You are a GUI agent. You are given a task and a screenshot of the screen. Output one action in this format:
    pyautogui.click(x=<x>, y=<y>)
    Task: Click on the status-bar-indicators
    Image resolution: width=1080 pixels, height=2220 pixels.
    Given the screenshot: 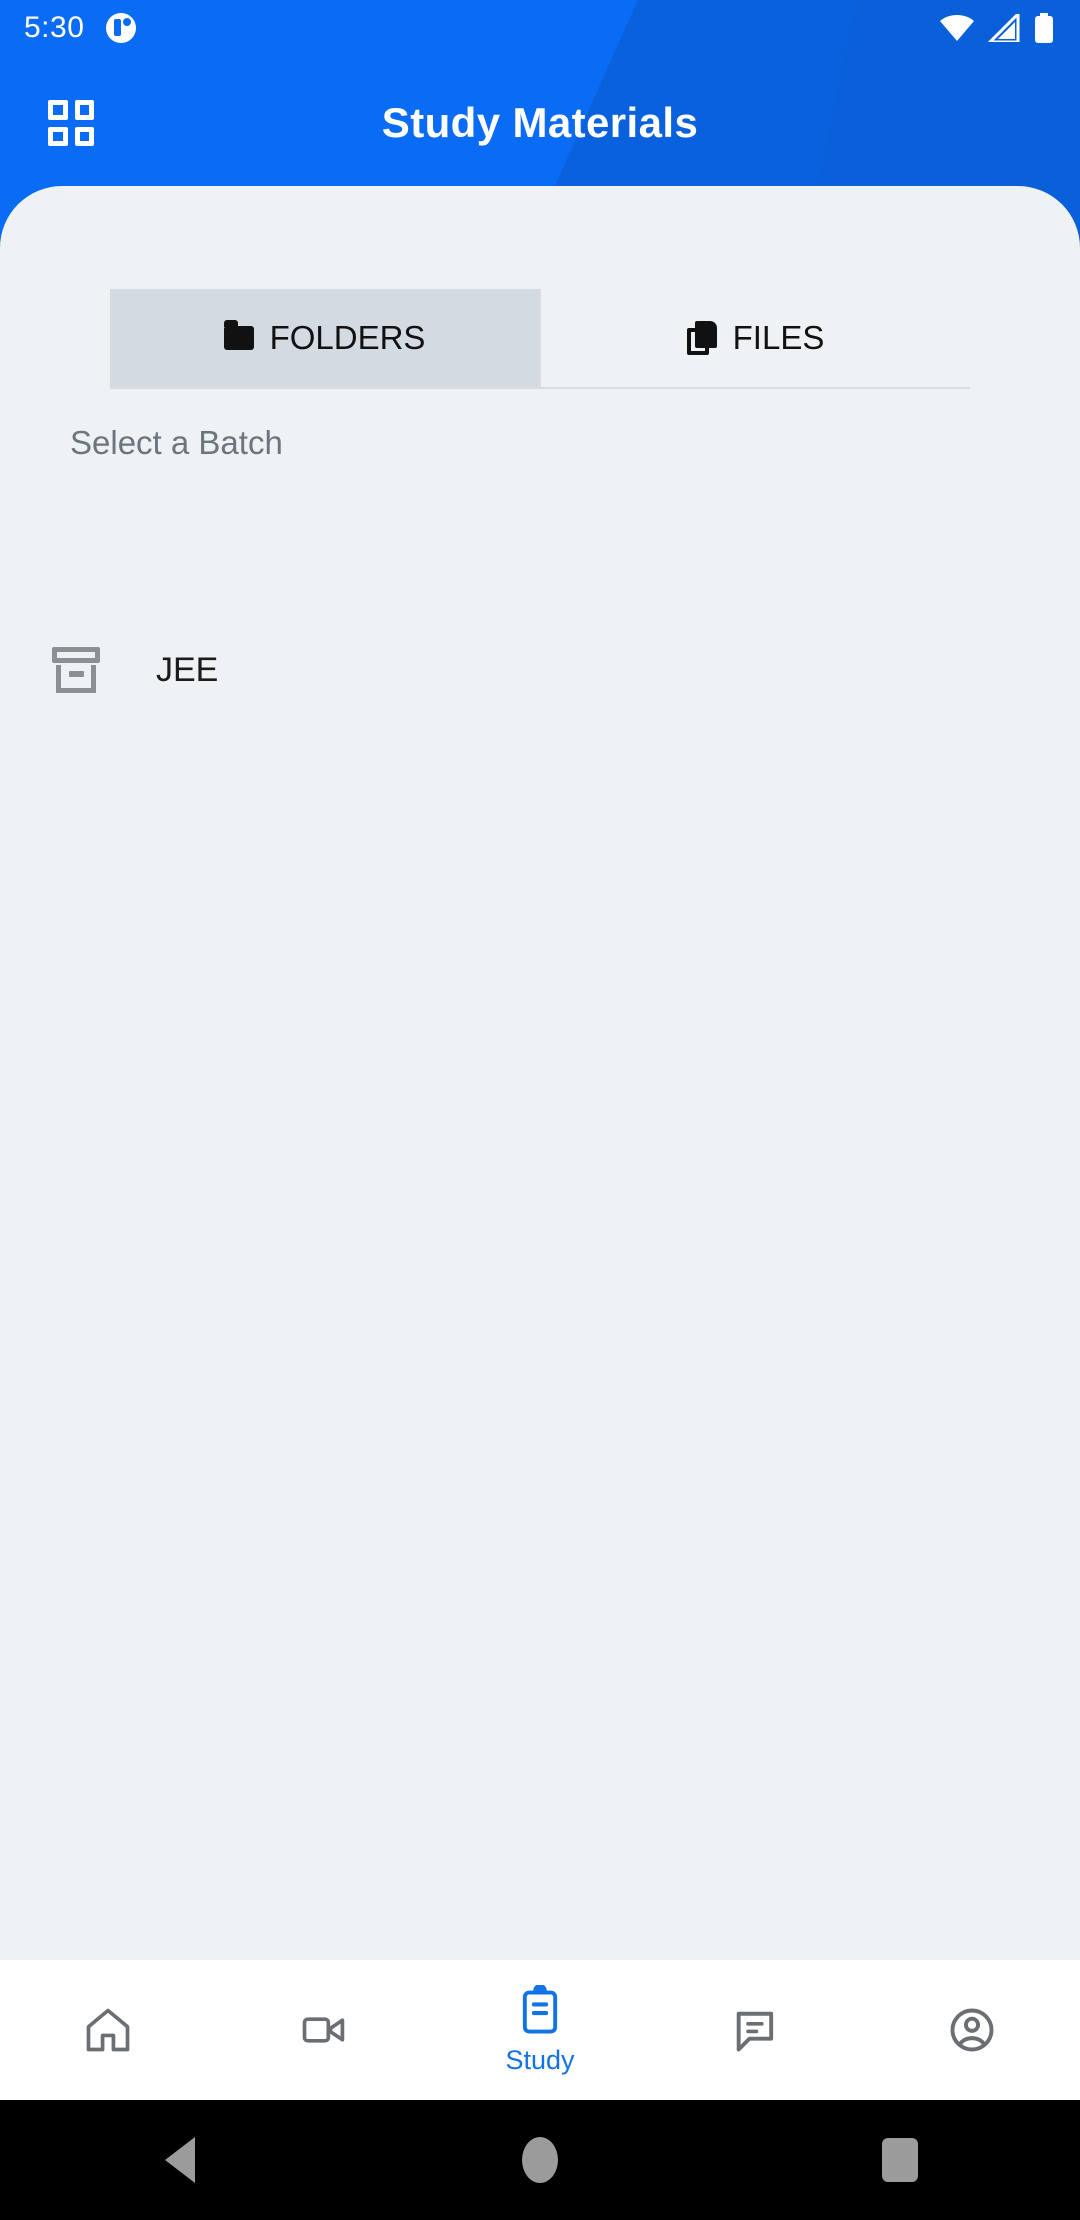 What is the action you would take?
    pyautogui.click(x=997, y=28)
    